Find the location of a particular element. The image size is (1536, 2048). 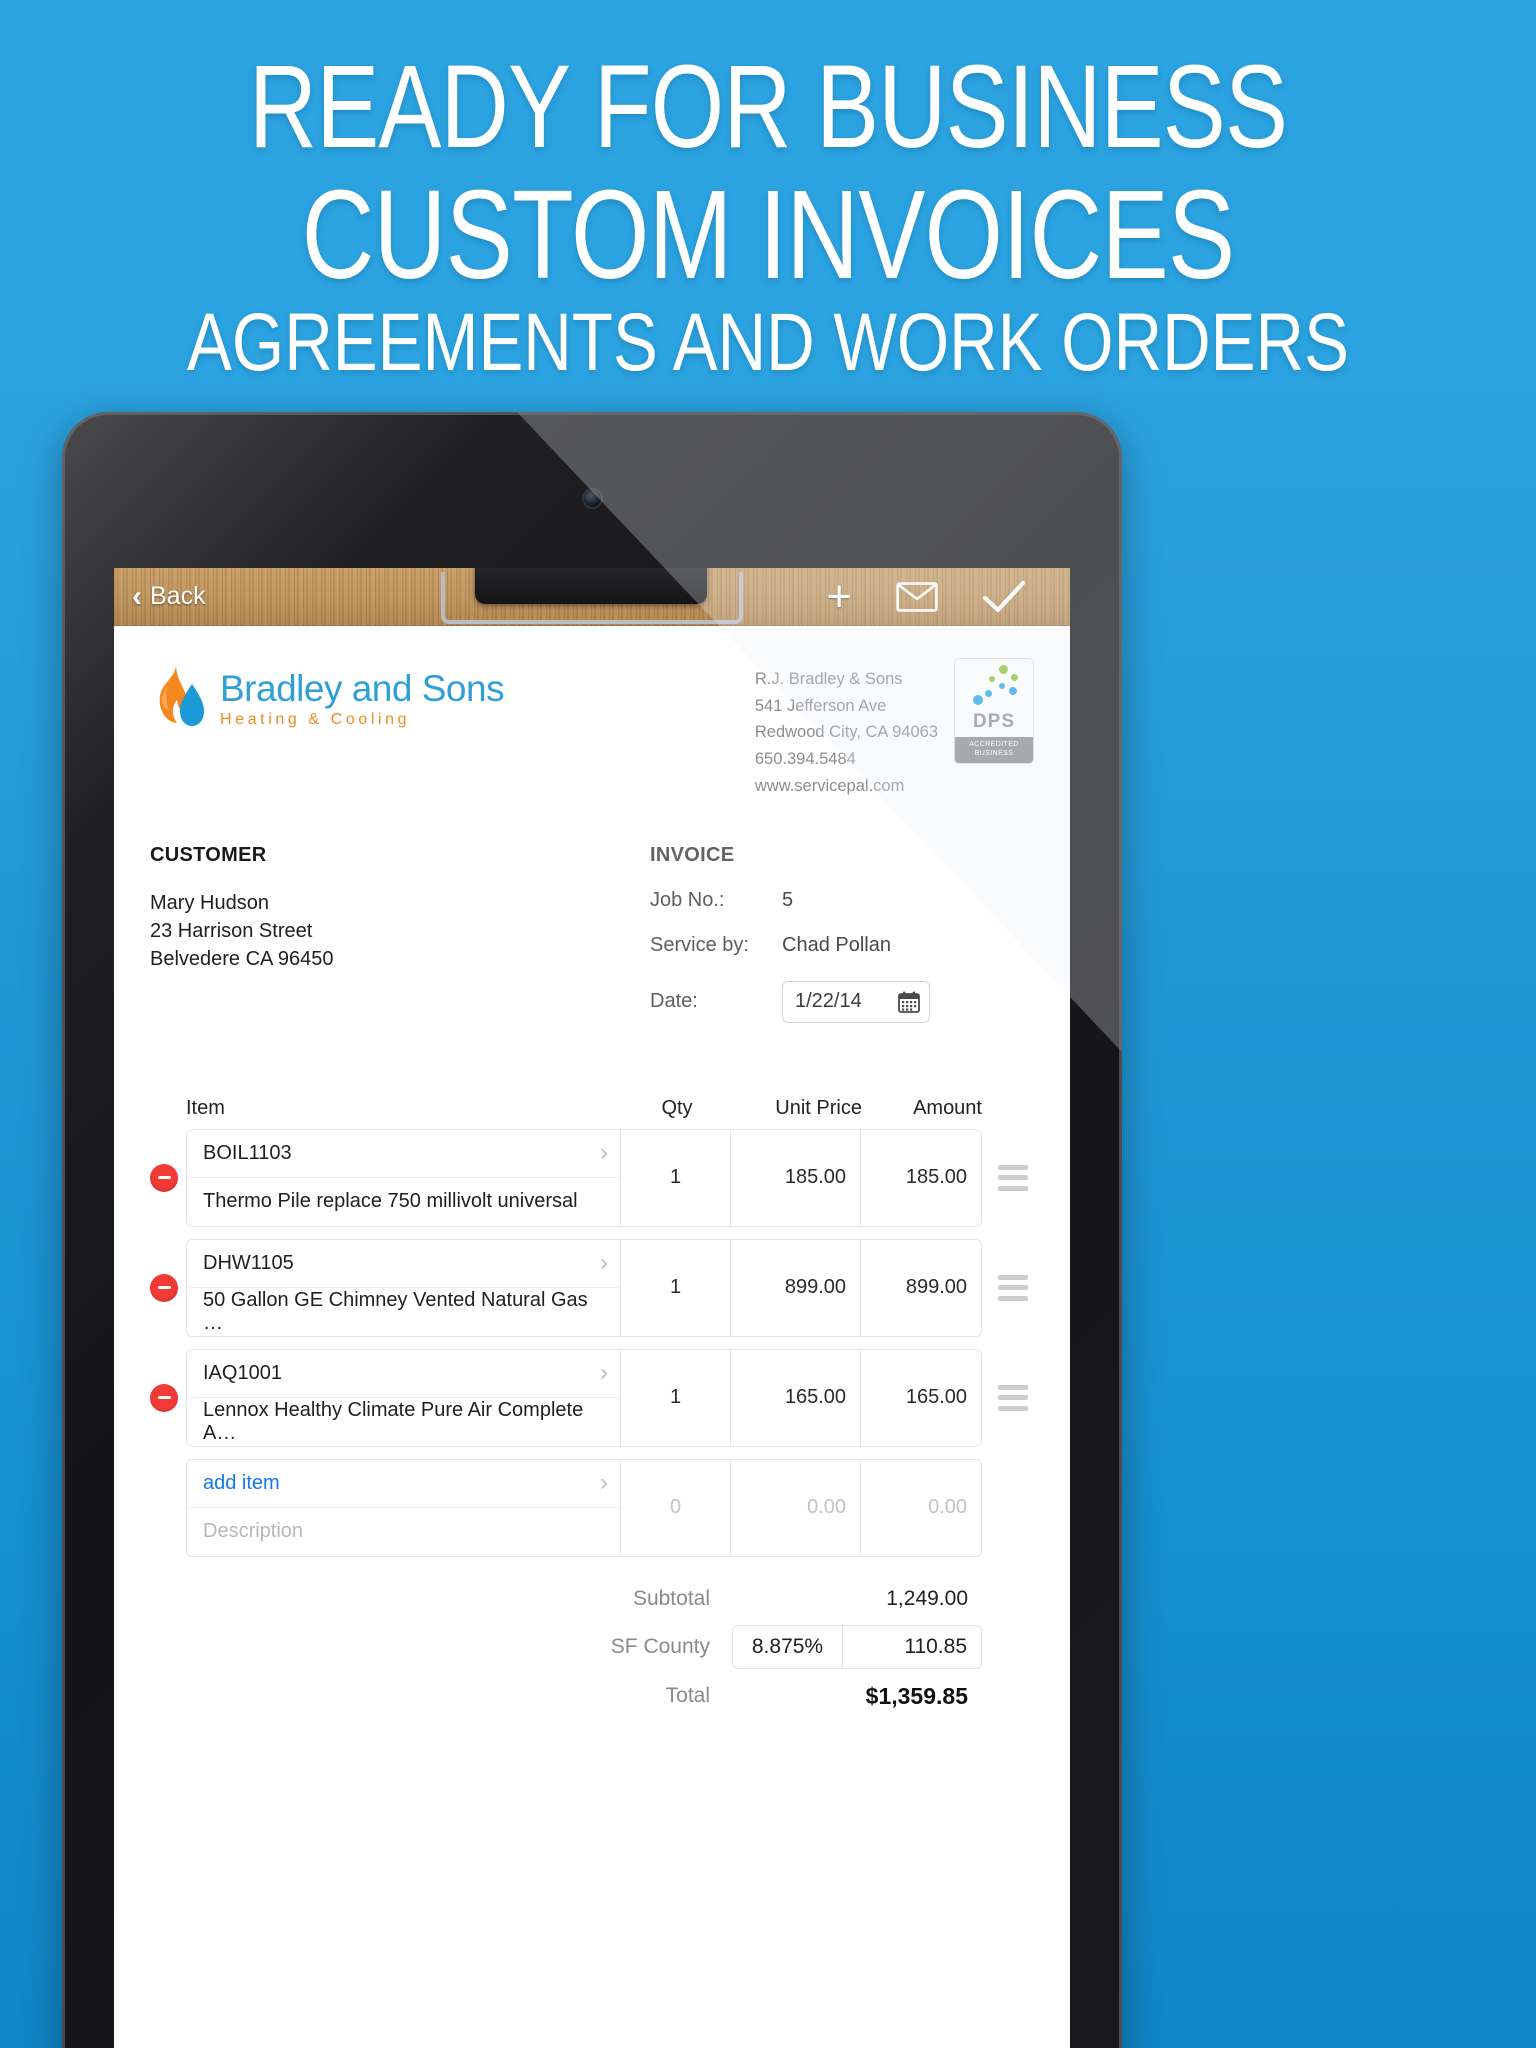

tax-rate-input: 8.875% is located at coordinates (788, 1646).